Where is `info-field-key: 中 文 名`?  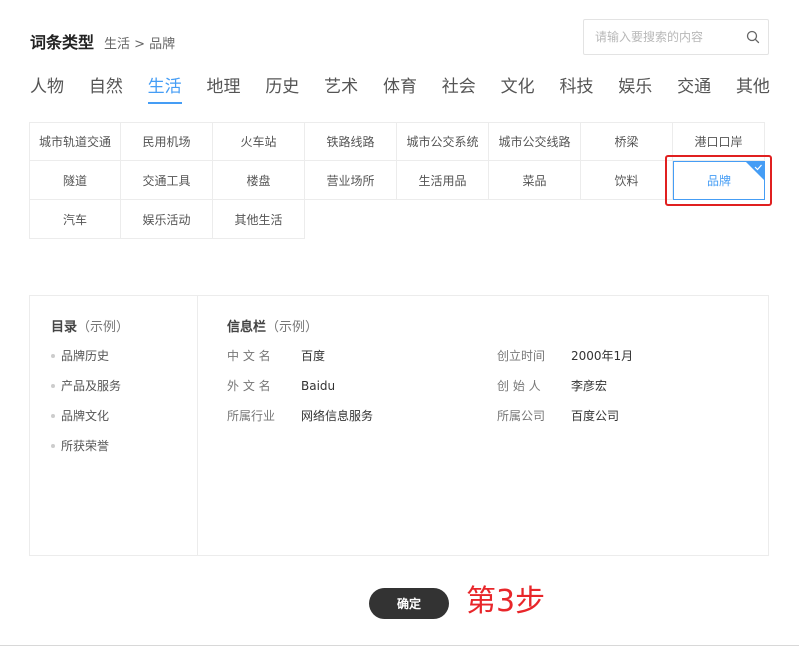
info-field-key: 中 文 名 is located at coordinates (249, 356).